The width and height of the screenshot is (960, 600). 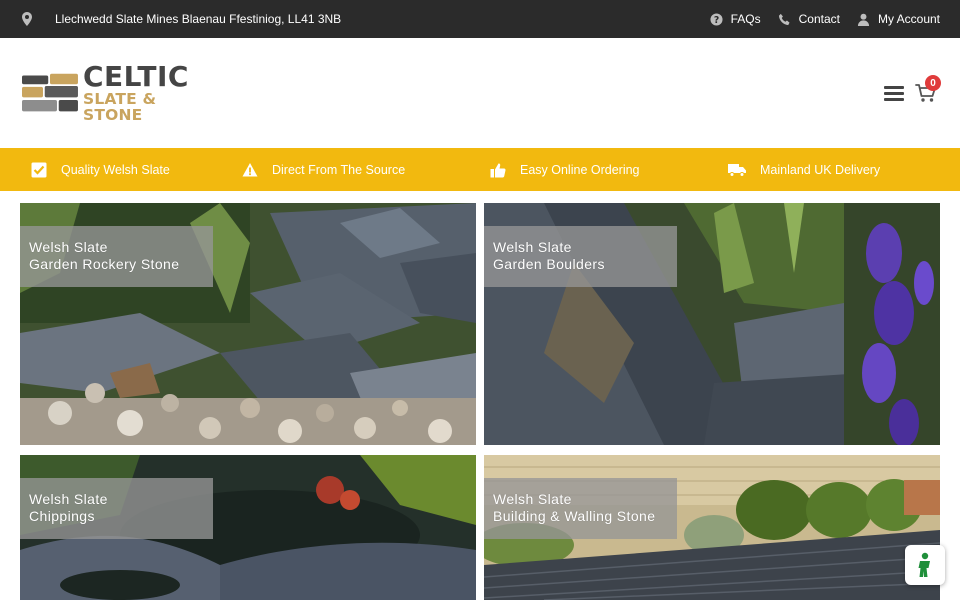 I want to click on tile-label: Welsh Slate Building & Walling Stone, so click(x=580, y=508).